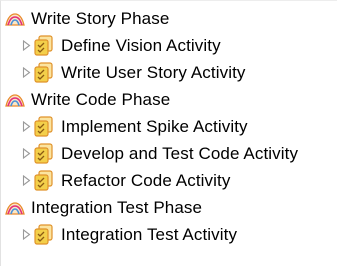 This screenshot has height=266, width=337. I want to click on activity-label: Define Vision Activity, so click(141, 45).